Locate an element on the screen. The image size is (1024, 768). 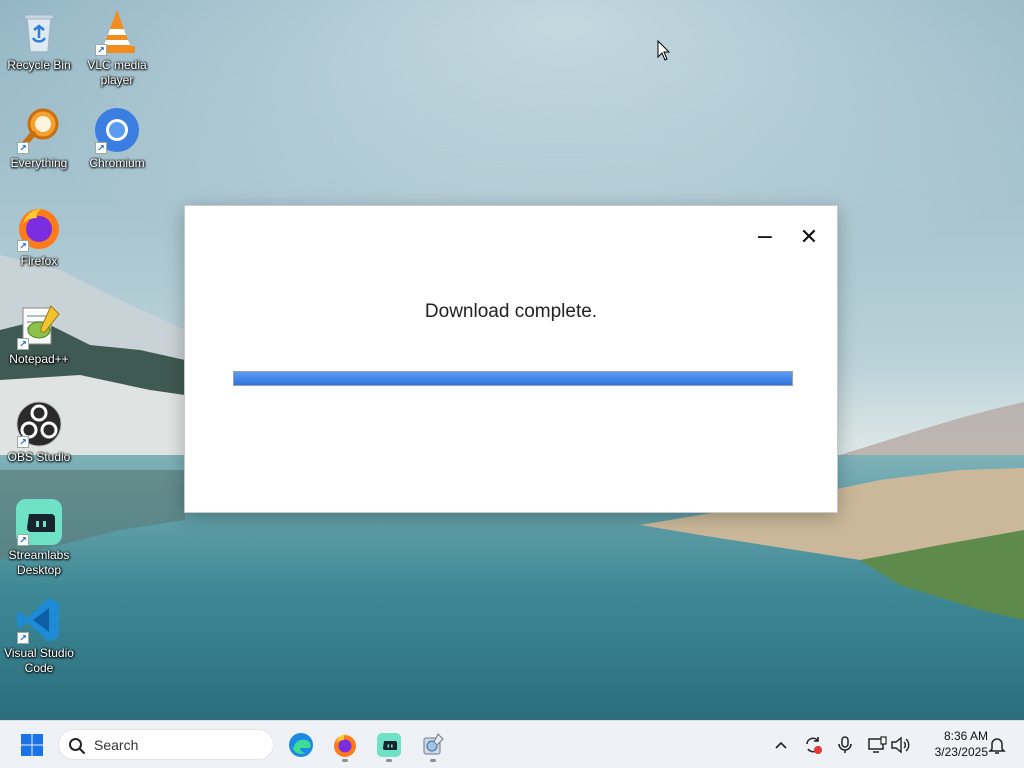
start-button is located at coordinates (32, 745).